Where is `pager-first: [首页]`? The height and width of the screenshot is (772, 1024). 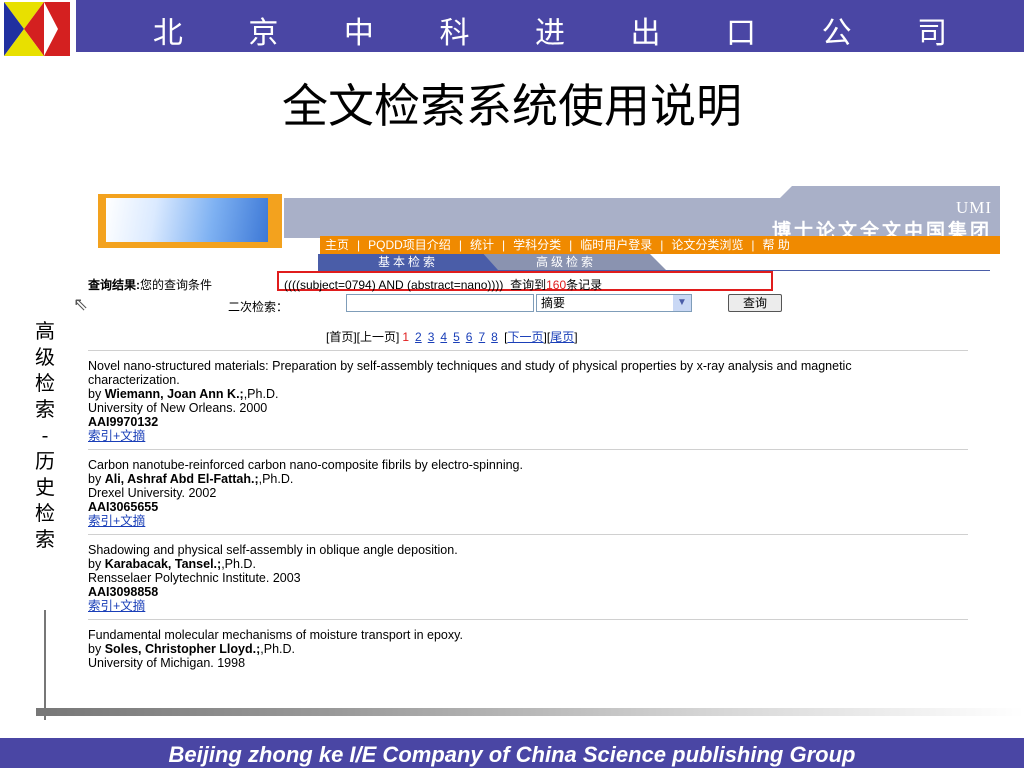 pager-first: [首页] is located at coordinates (341, 337).